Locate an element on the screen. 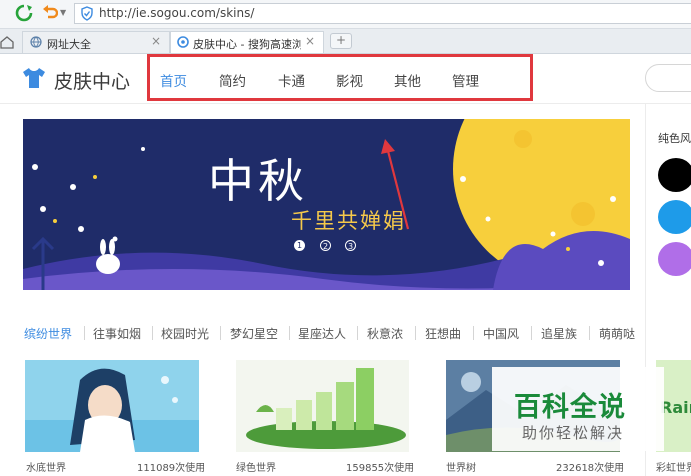  banner-title: 中秋 is located at coordinates (258, 181).